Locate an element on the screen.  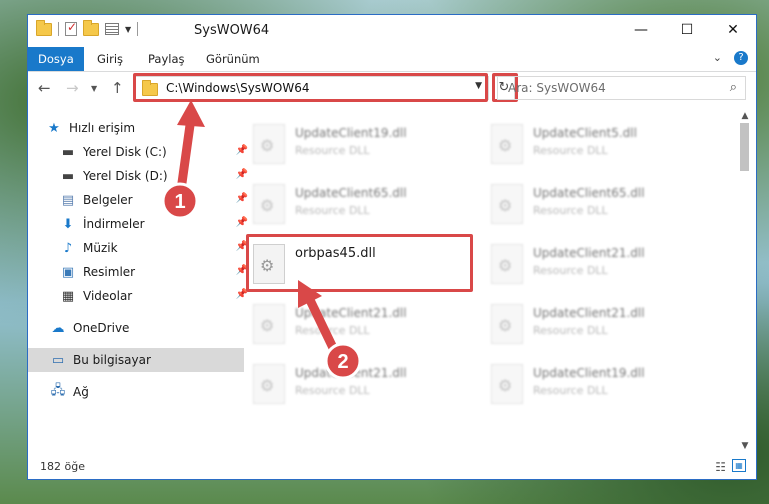
sidebar-item-music: ♪ Müzik 📌 is located at coordinates (141, 248).